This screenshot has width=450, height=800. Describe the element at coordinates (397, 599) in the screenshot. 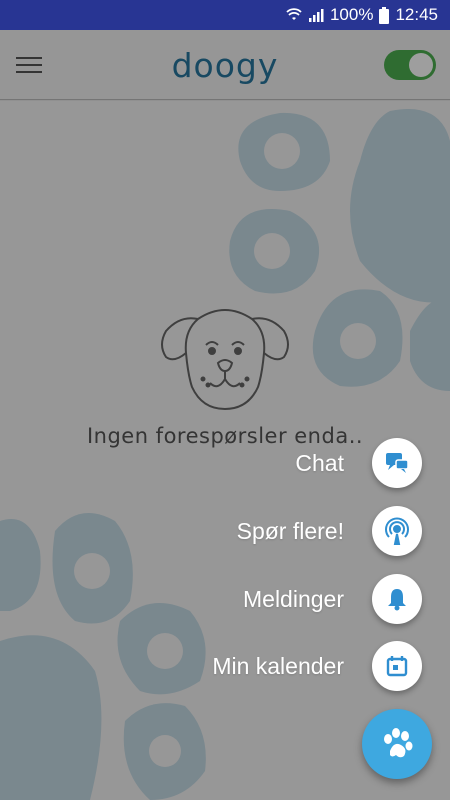

I see `bell-icon` at that location.